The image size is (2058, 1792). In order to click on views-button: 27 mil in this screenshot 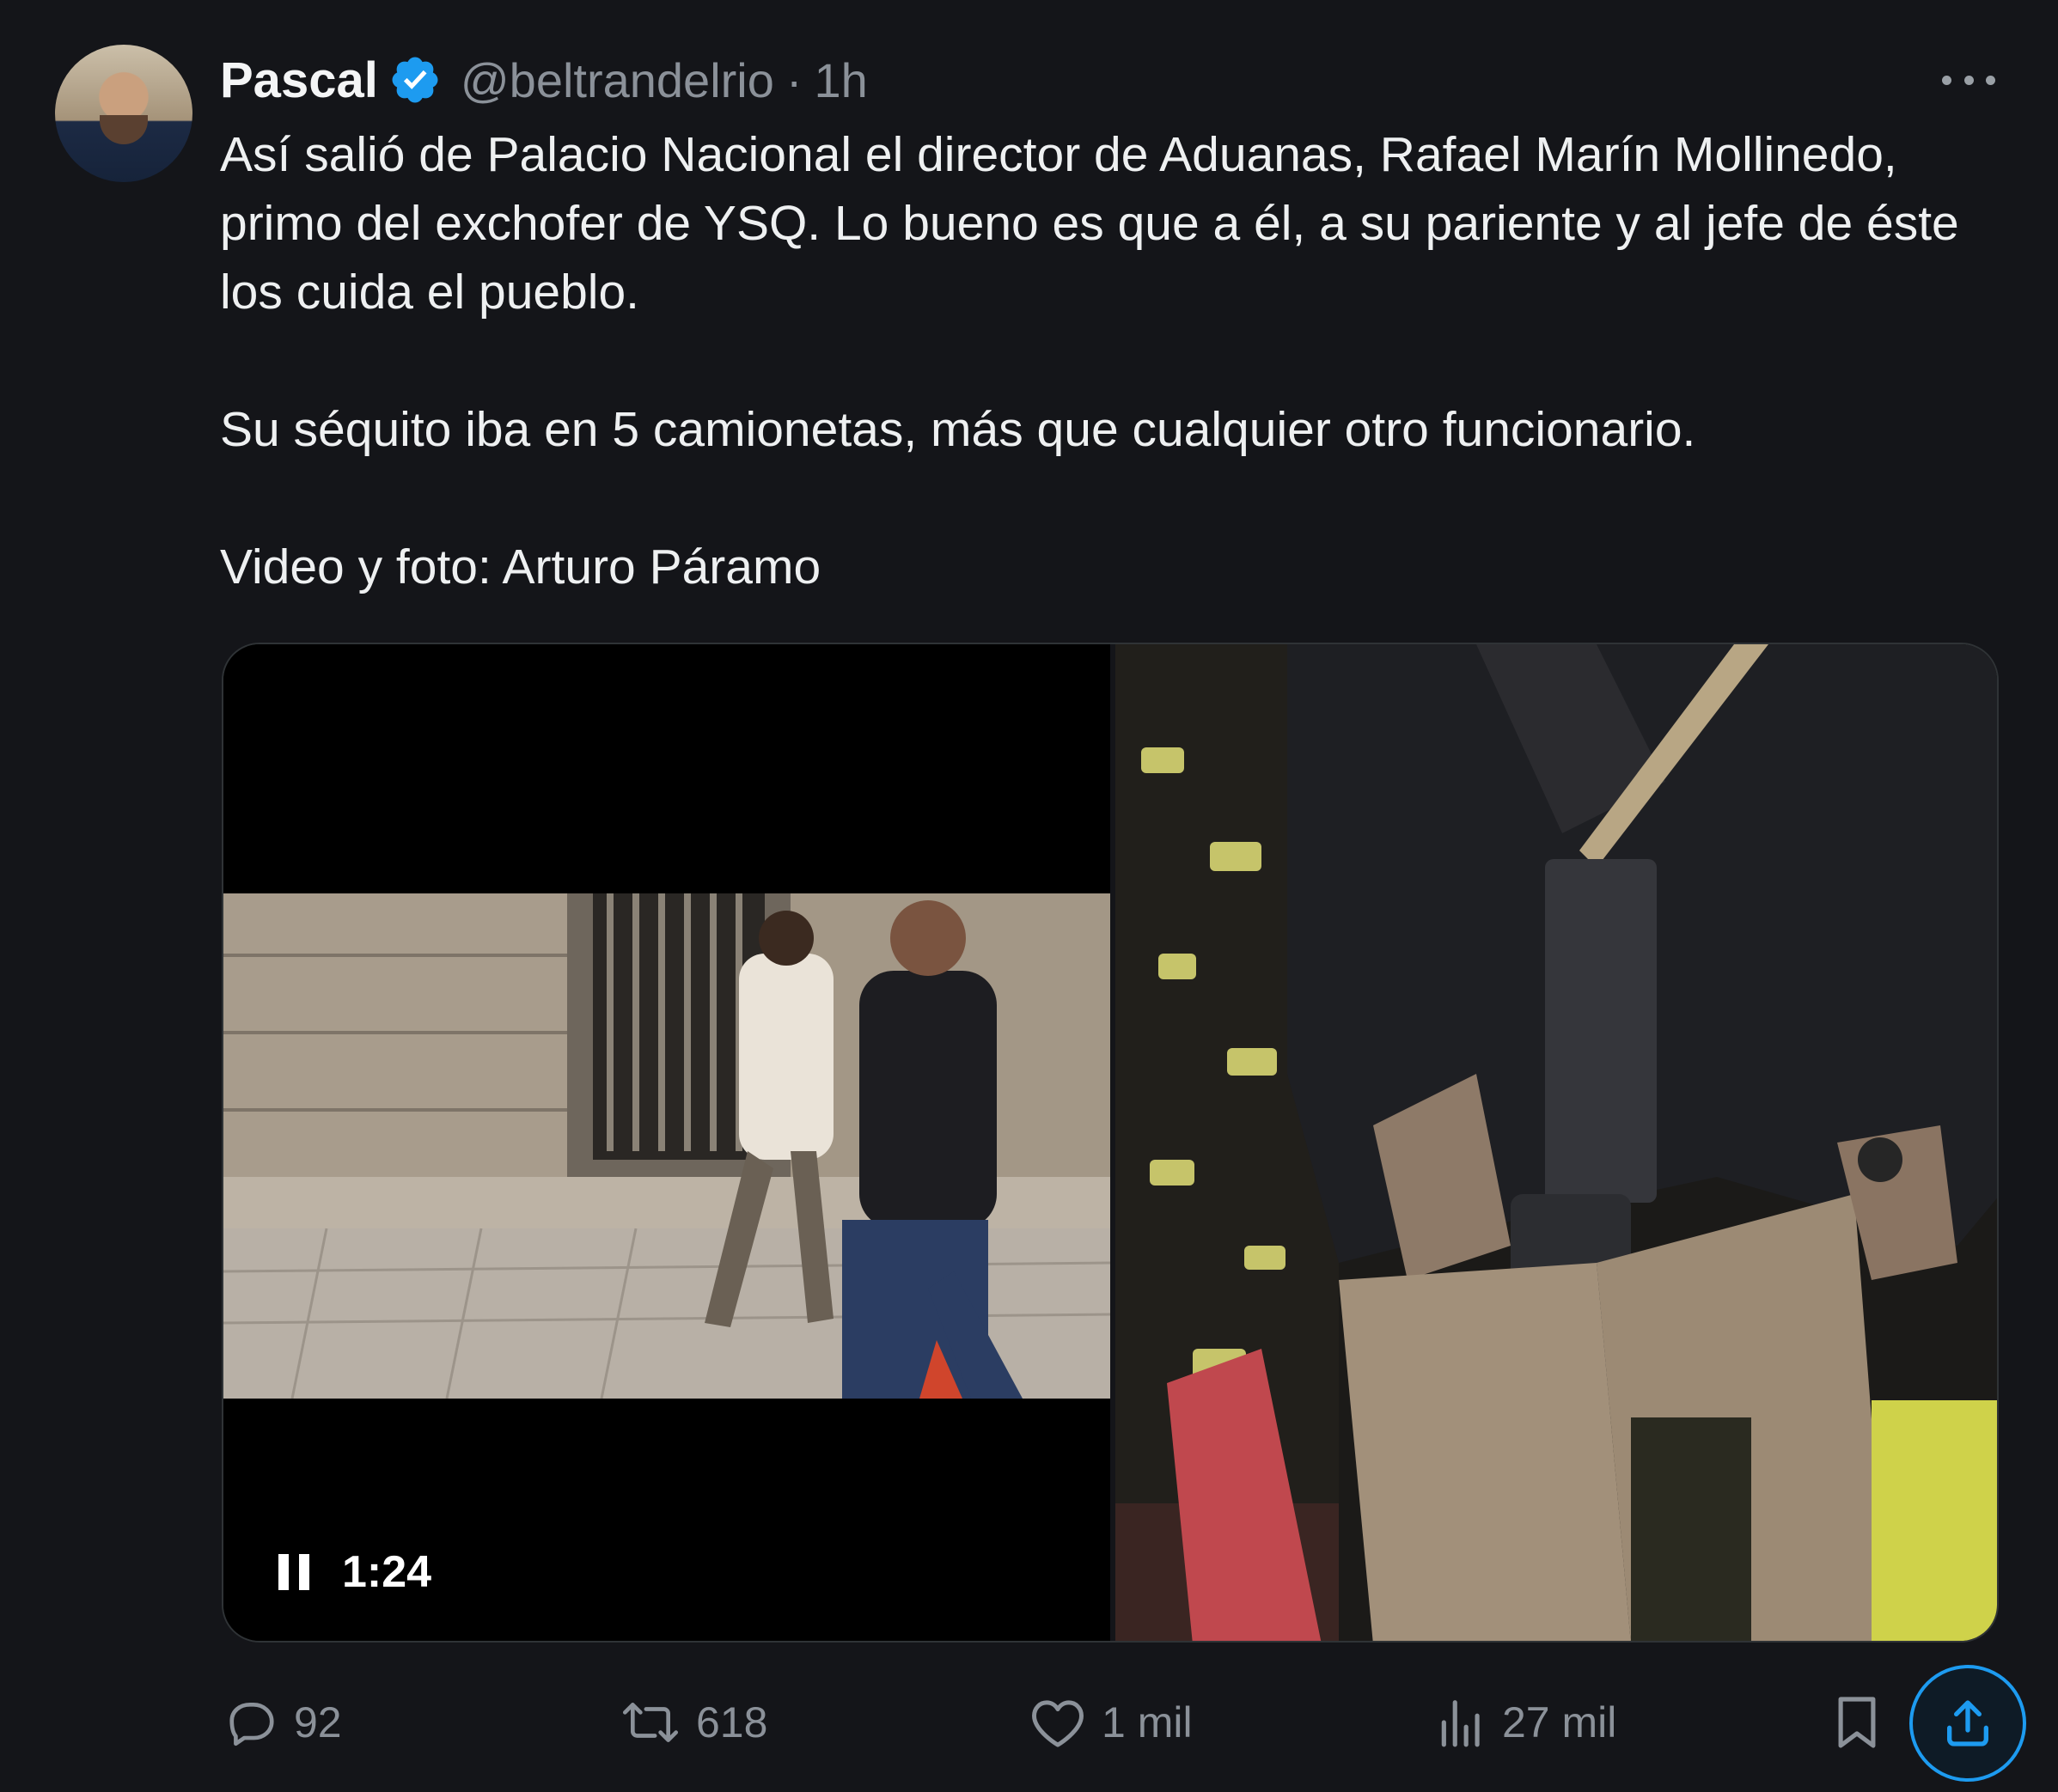, I will do `click(1526, 1722)`.